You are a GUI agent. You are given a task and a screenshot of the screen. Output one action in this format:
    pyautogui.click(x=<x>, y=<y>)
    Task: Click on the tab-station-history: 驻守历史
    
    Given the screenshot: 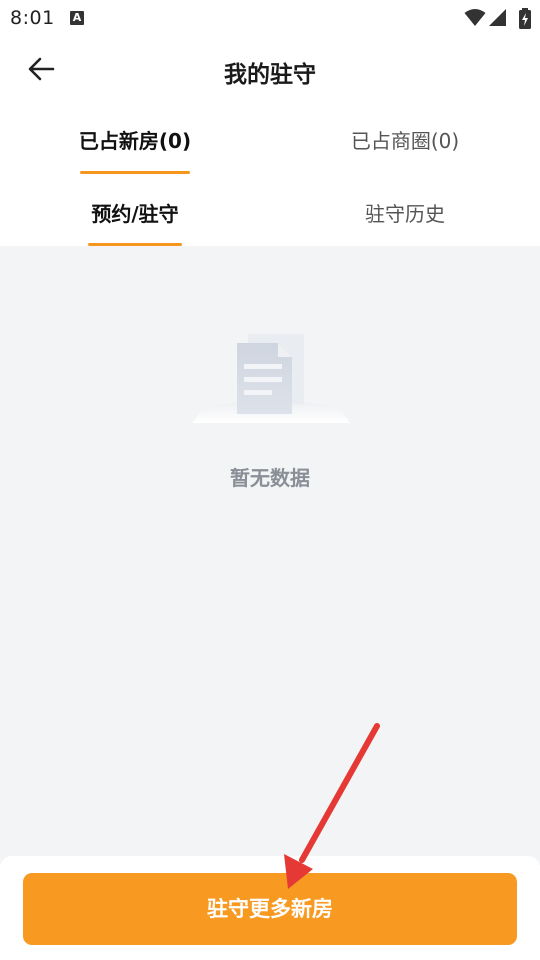 What is the action you would take?
    pyautogui.click(x=405, y=210)
    